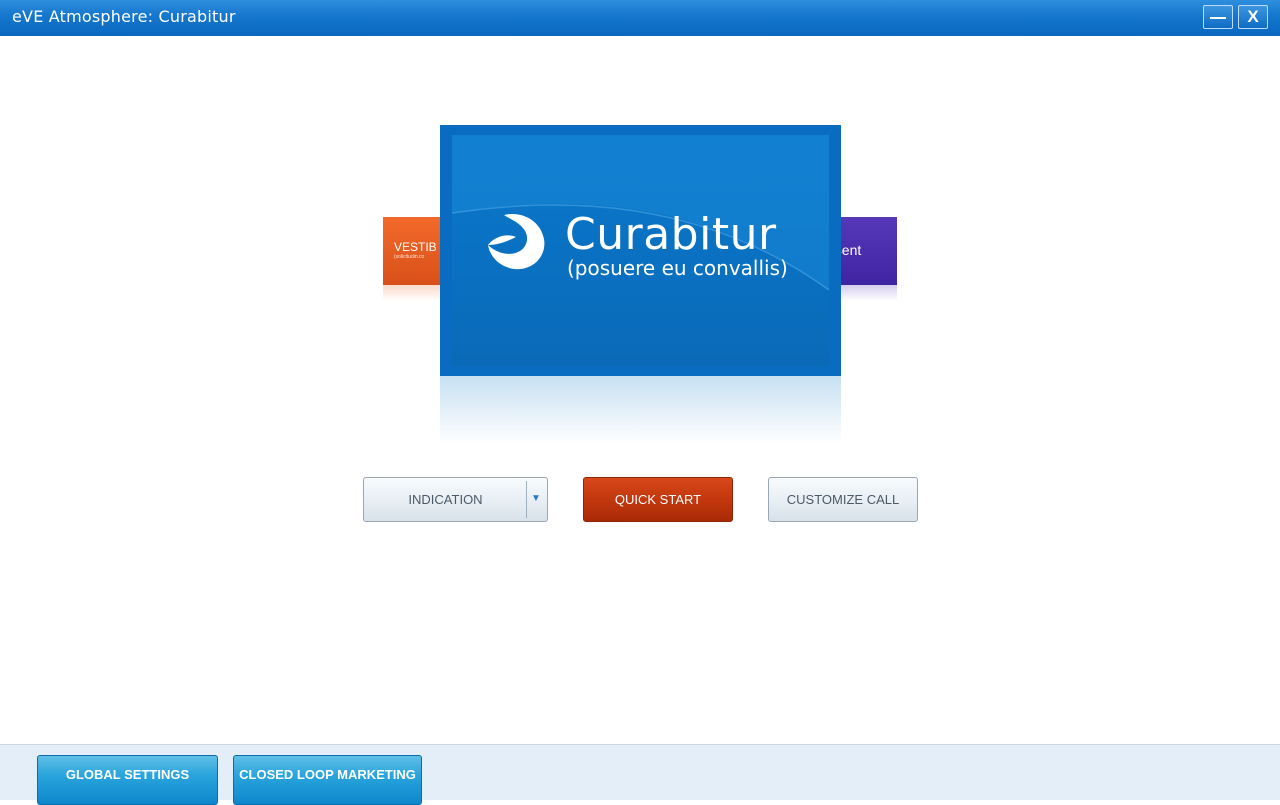  I want to click on global-settings-button: GLOBAL SETTINGS, so click(127, 780).